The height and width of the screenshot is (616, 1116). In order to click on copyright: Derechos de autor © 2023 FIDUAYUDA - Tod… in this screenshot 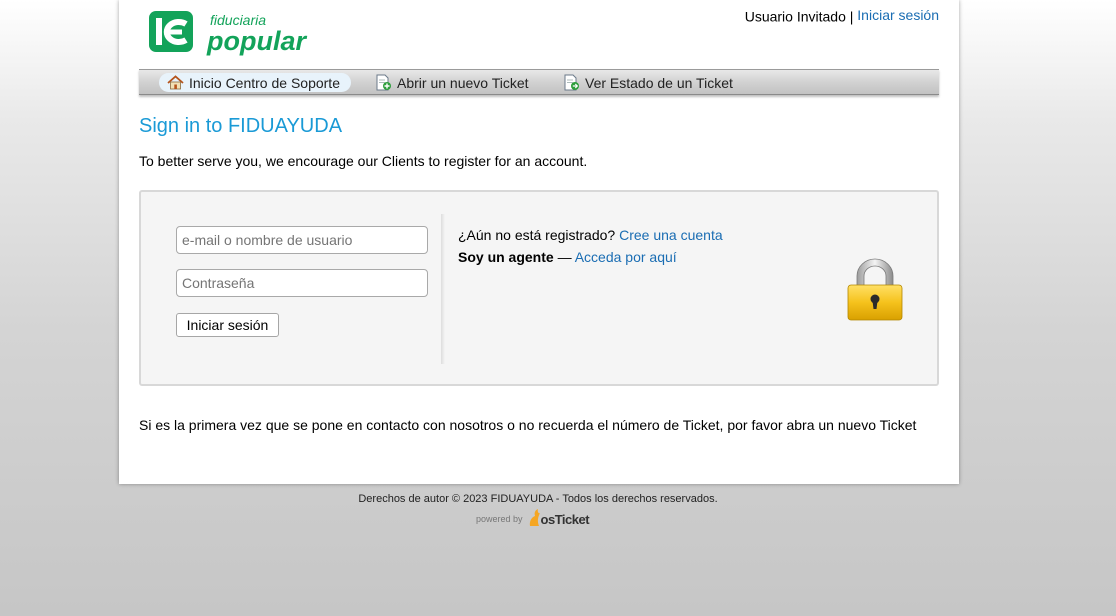, I will do `click(538, 499)`.